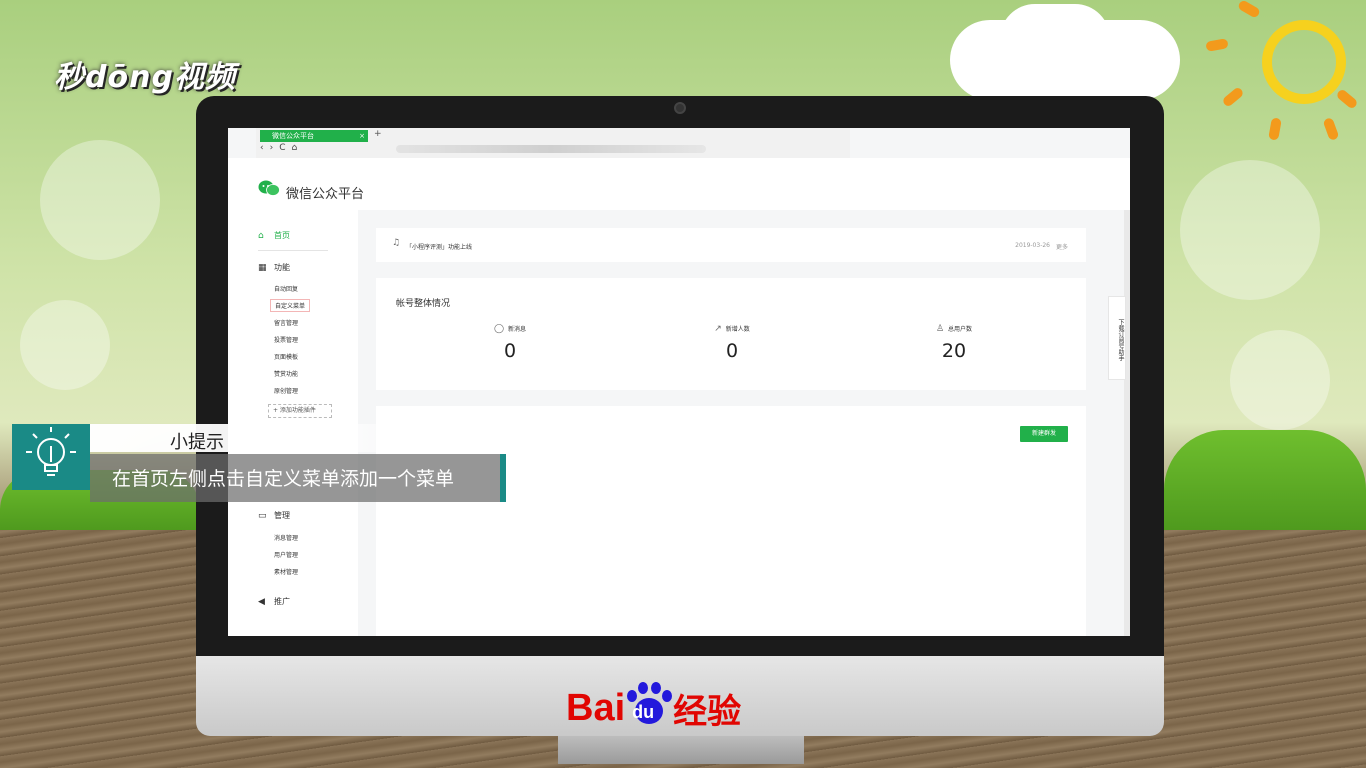 Image resolution: width=1366 pixels, height=768 pixels. What do you see at coordinates (423, 304) in the screenshot?
I see `section-title: 帐号整体情况` at bounding box center [423, 304].